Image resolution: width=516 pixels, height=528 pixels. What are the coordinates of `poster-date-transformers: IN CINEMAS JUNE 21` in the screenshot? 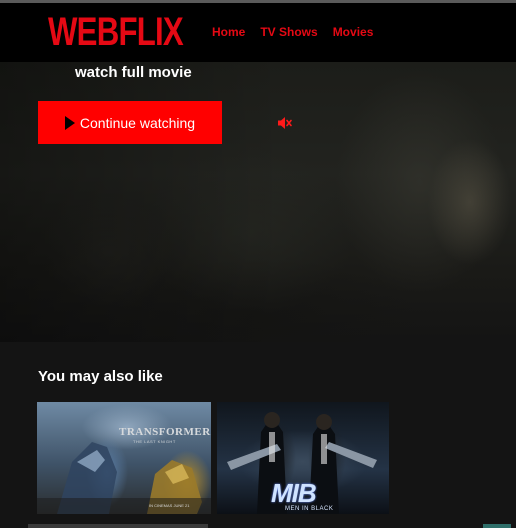 It's located at (169, 505).